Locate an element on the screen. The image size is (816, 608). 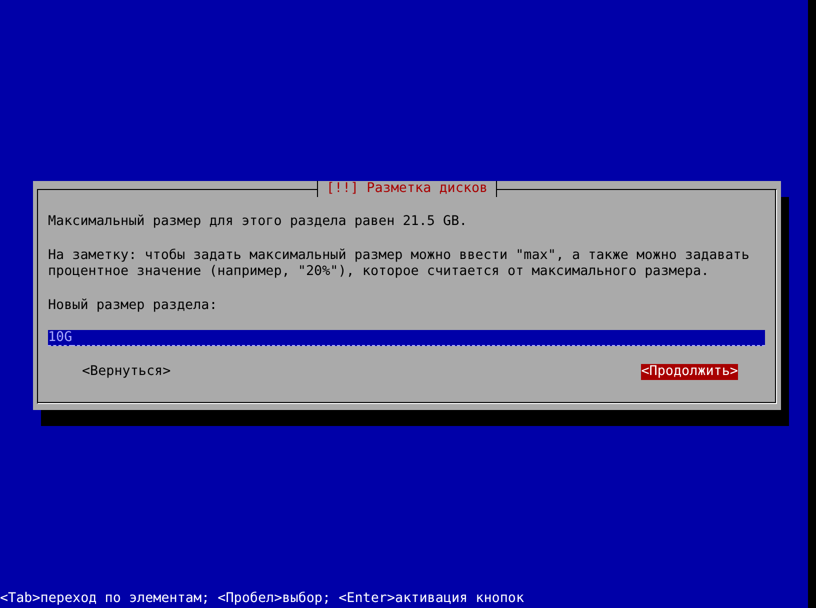
message-text: На заметку: чтобы задать максимальный размер можно ввести "max", а также можно задавать процентное значение (например, "20%"), которое считается от максимального размера. is located at coordinates (399, 264).